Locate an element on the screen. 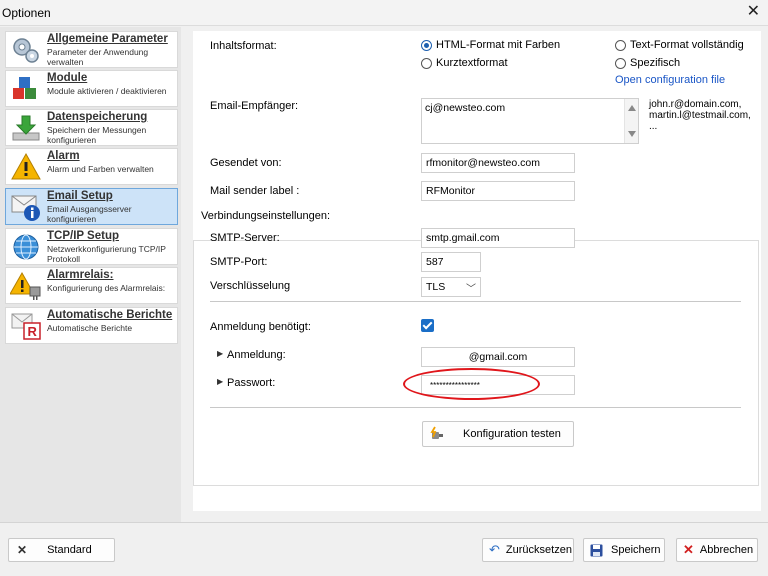  encryption-value: TLS is located at coordinates (436, 287).